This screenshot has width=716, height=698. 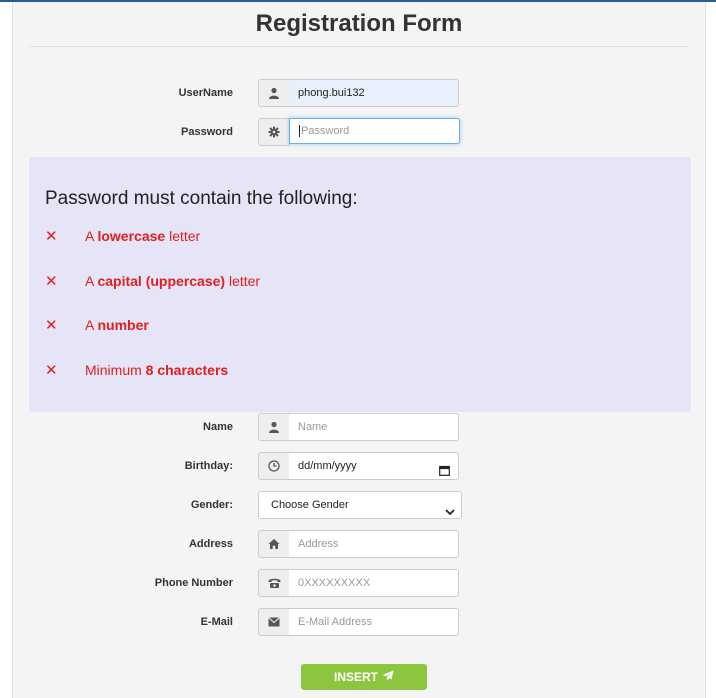 What do you see at coordinates (374, 466) in the screenshot?
I see `birthday-input: dd/mm/yyyy` at bounding box center [374, 466].